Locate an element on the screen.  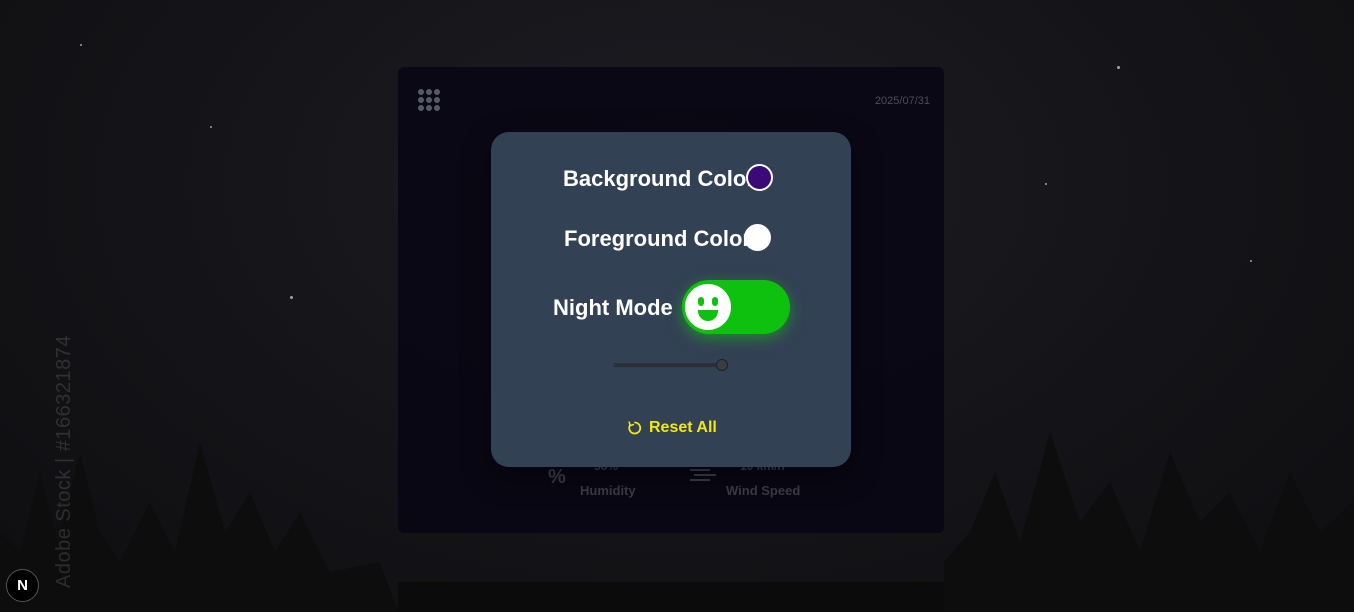
background-color-label: Background Color is located at coordinates (659, 178).